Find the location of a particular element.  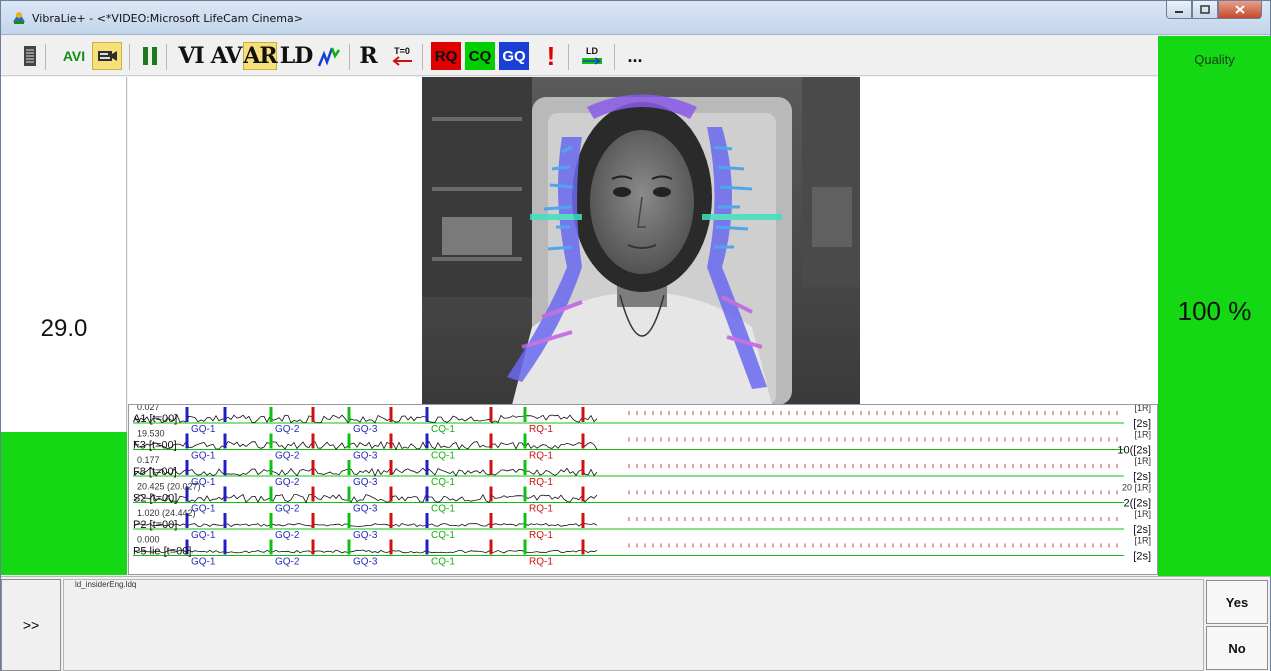

vi-button: VI is located at coordinates (191, 56).